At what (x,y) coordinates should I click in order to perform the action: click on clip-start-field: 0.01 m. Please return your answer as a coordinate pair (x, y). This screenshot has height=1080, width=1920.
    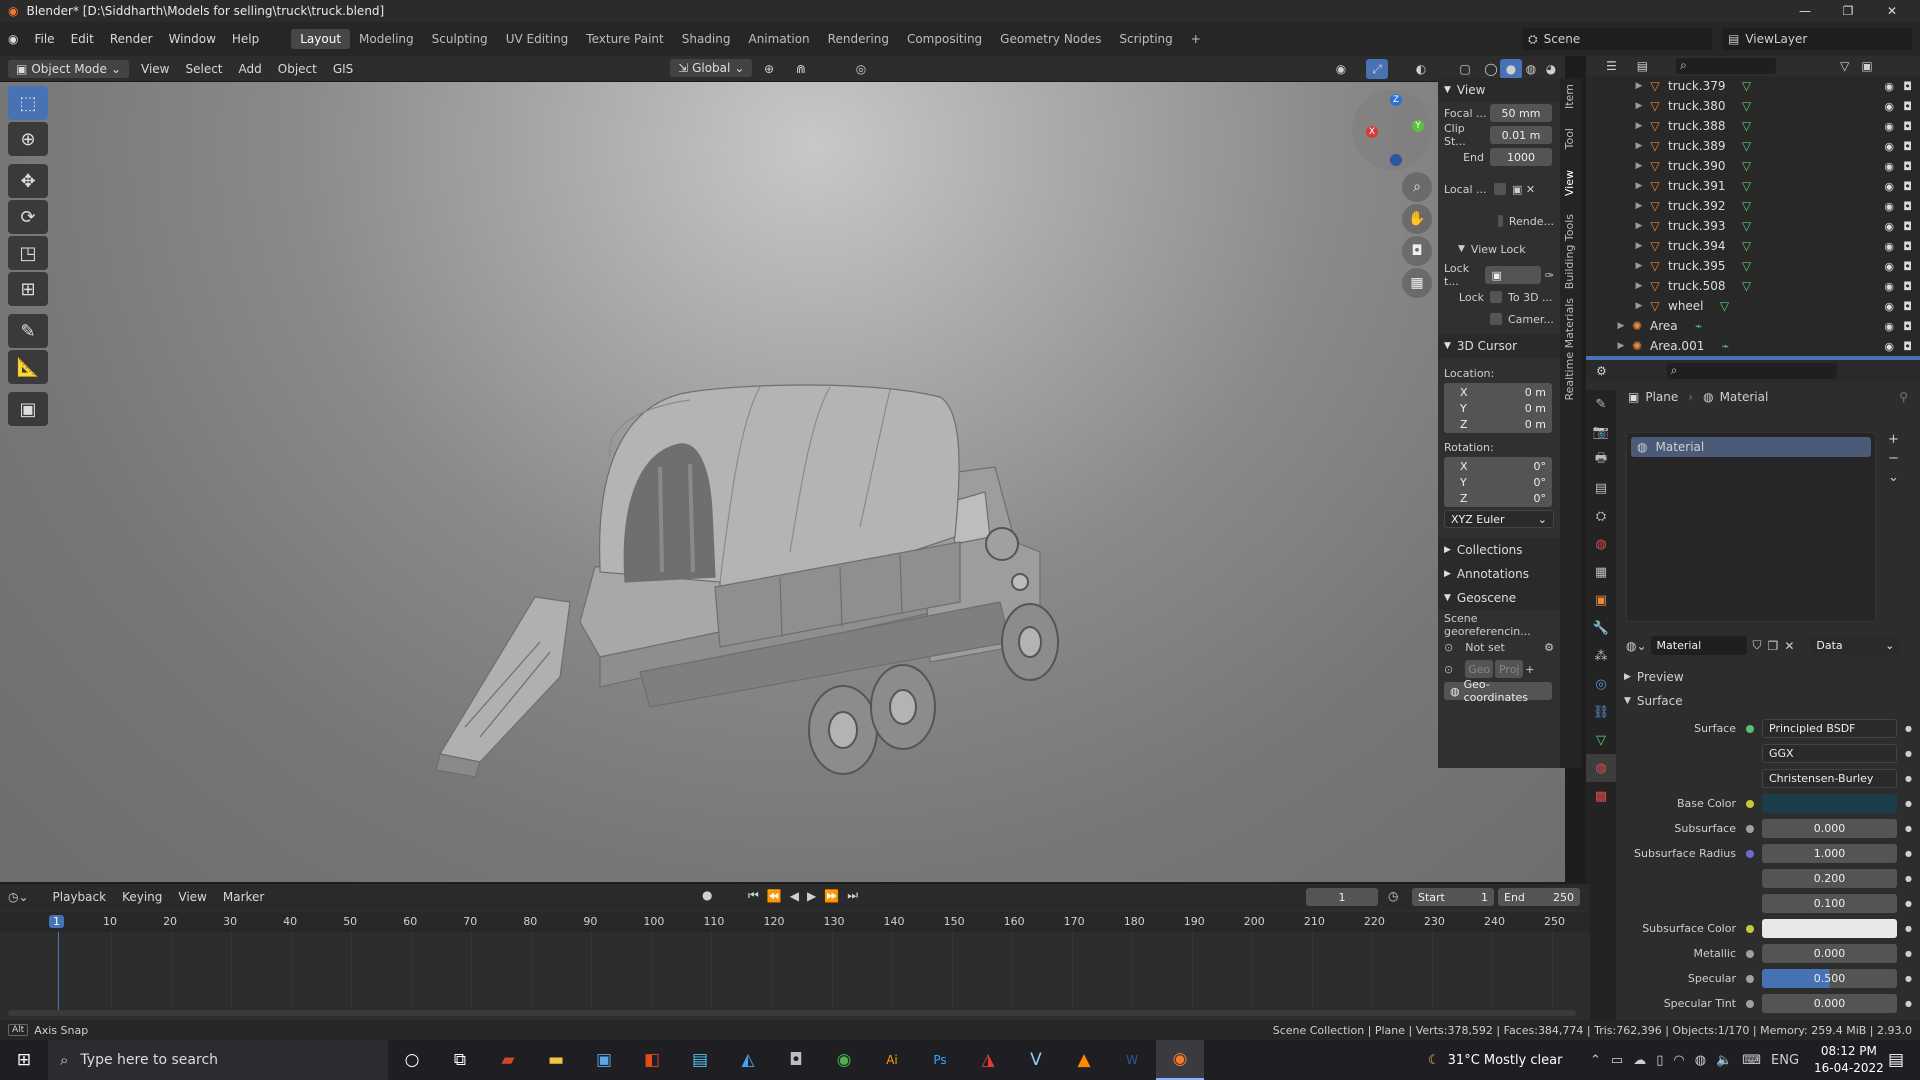
    Looking at the image, I should click on (1521, 135).